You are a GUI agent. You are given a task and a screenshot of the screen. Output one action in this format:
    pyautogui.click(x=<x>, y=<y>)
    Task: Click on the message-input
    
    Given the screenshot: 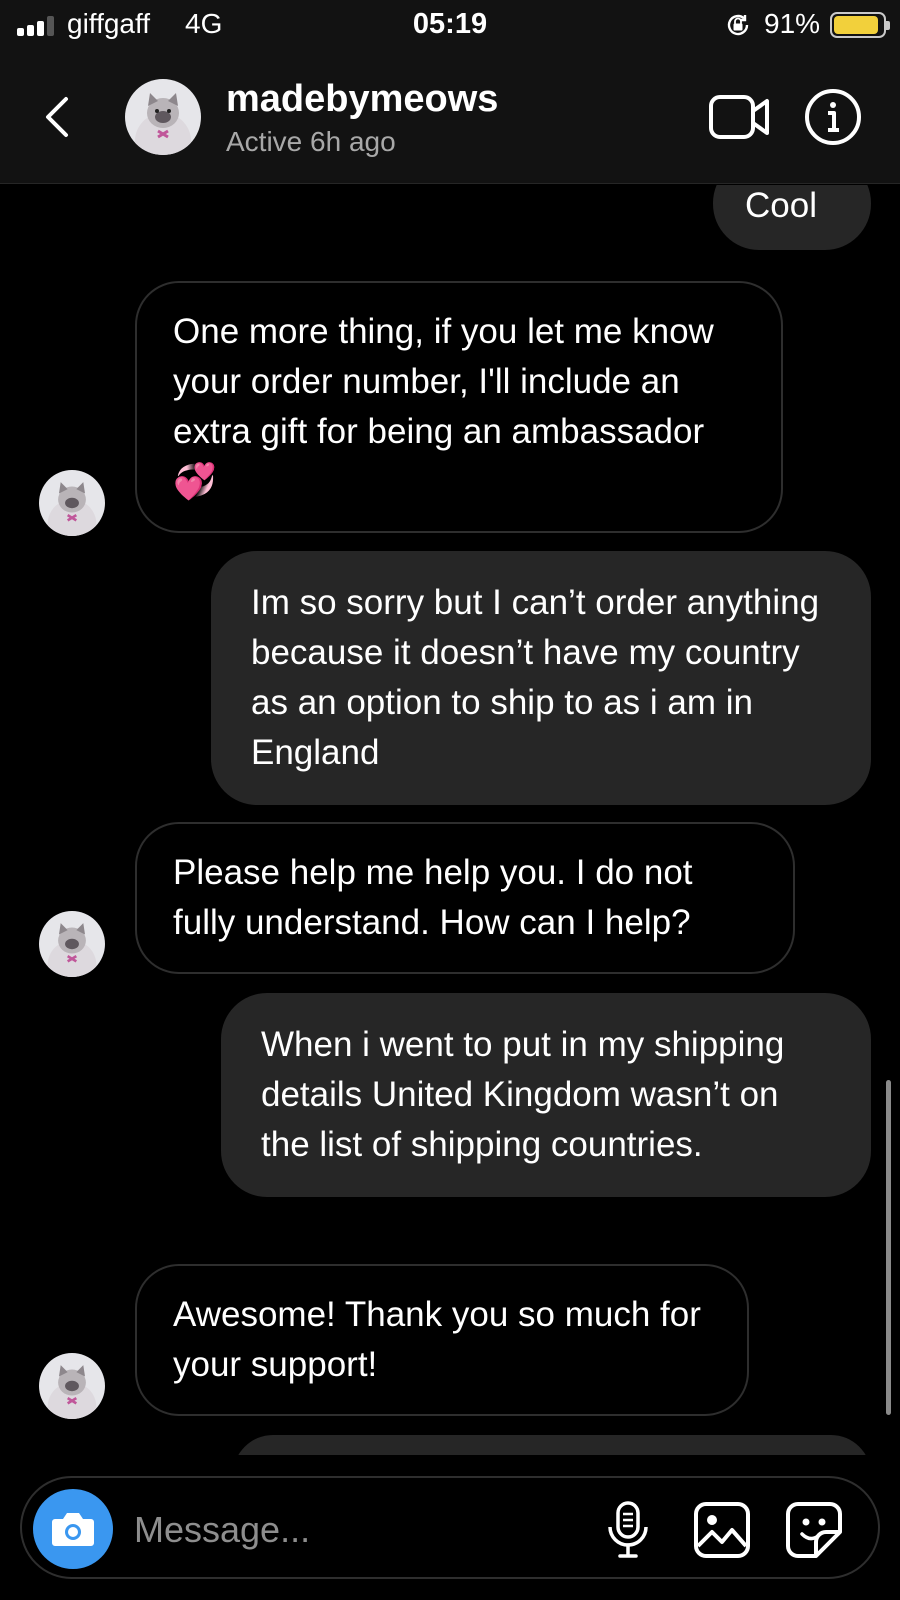 What is the action you would take?
    pyautogui.click(x=349, y=1530)
    